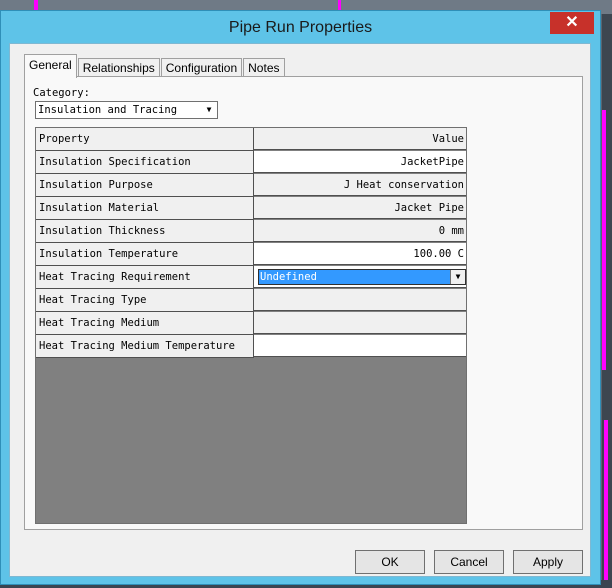 This screenshot has height=588, width=612. Describe the element at coordinates (390, 562) in the screenshot. I see `ok-button: OK` at that location.